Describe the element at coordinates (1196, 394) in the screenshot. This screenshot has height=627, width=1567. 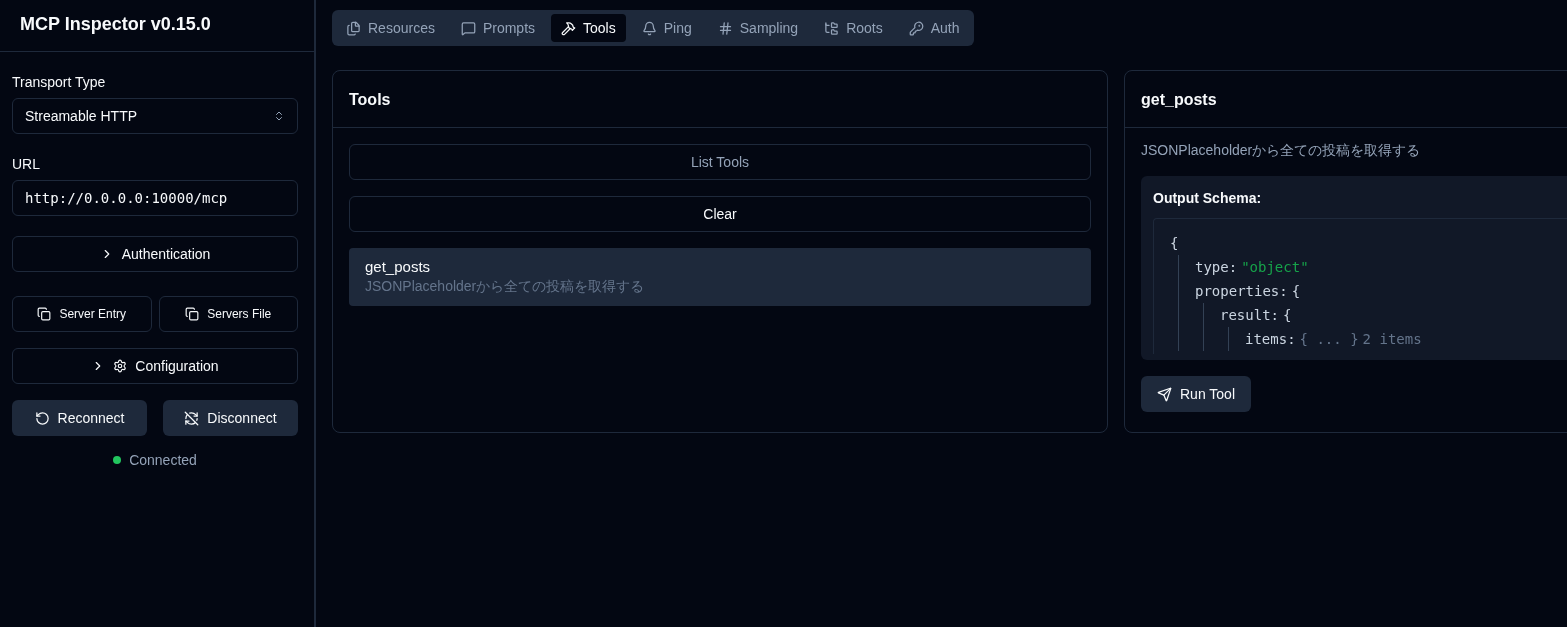
I see `run-tool-button: Run Tool` at that location.